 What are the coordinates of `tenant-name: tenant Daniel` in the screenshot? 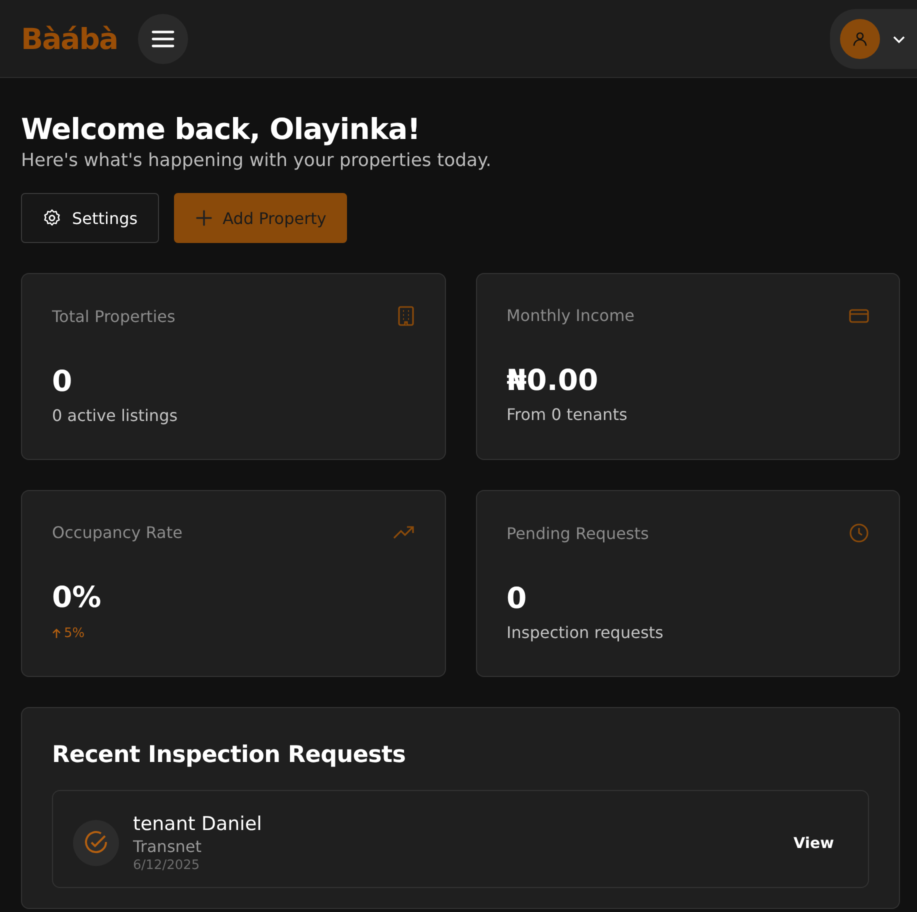 It's located at (198, 824).